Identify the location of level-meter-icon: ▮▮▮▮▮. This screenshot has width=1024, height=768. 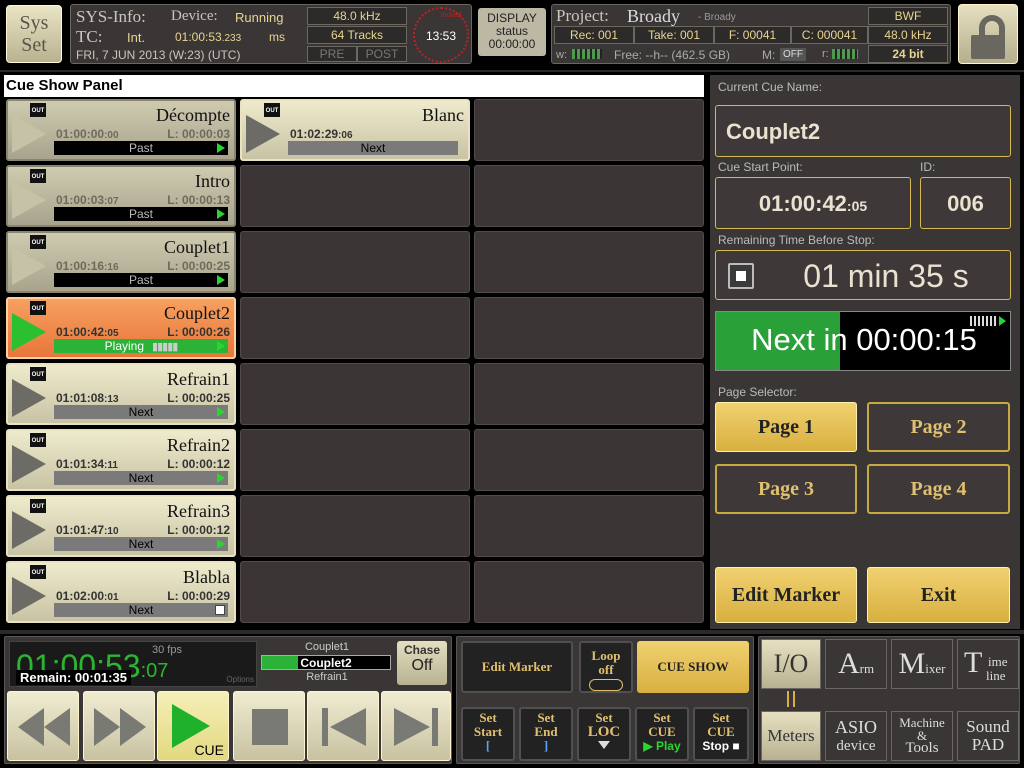
(165, 347).